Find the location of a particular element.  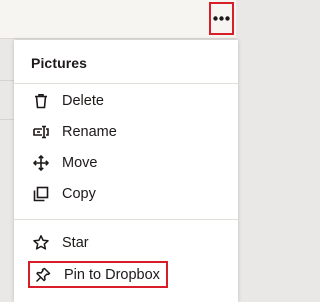

menu-item-rename: Rename is located at coordinates (74, 132).